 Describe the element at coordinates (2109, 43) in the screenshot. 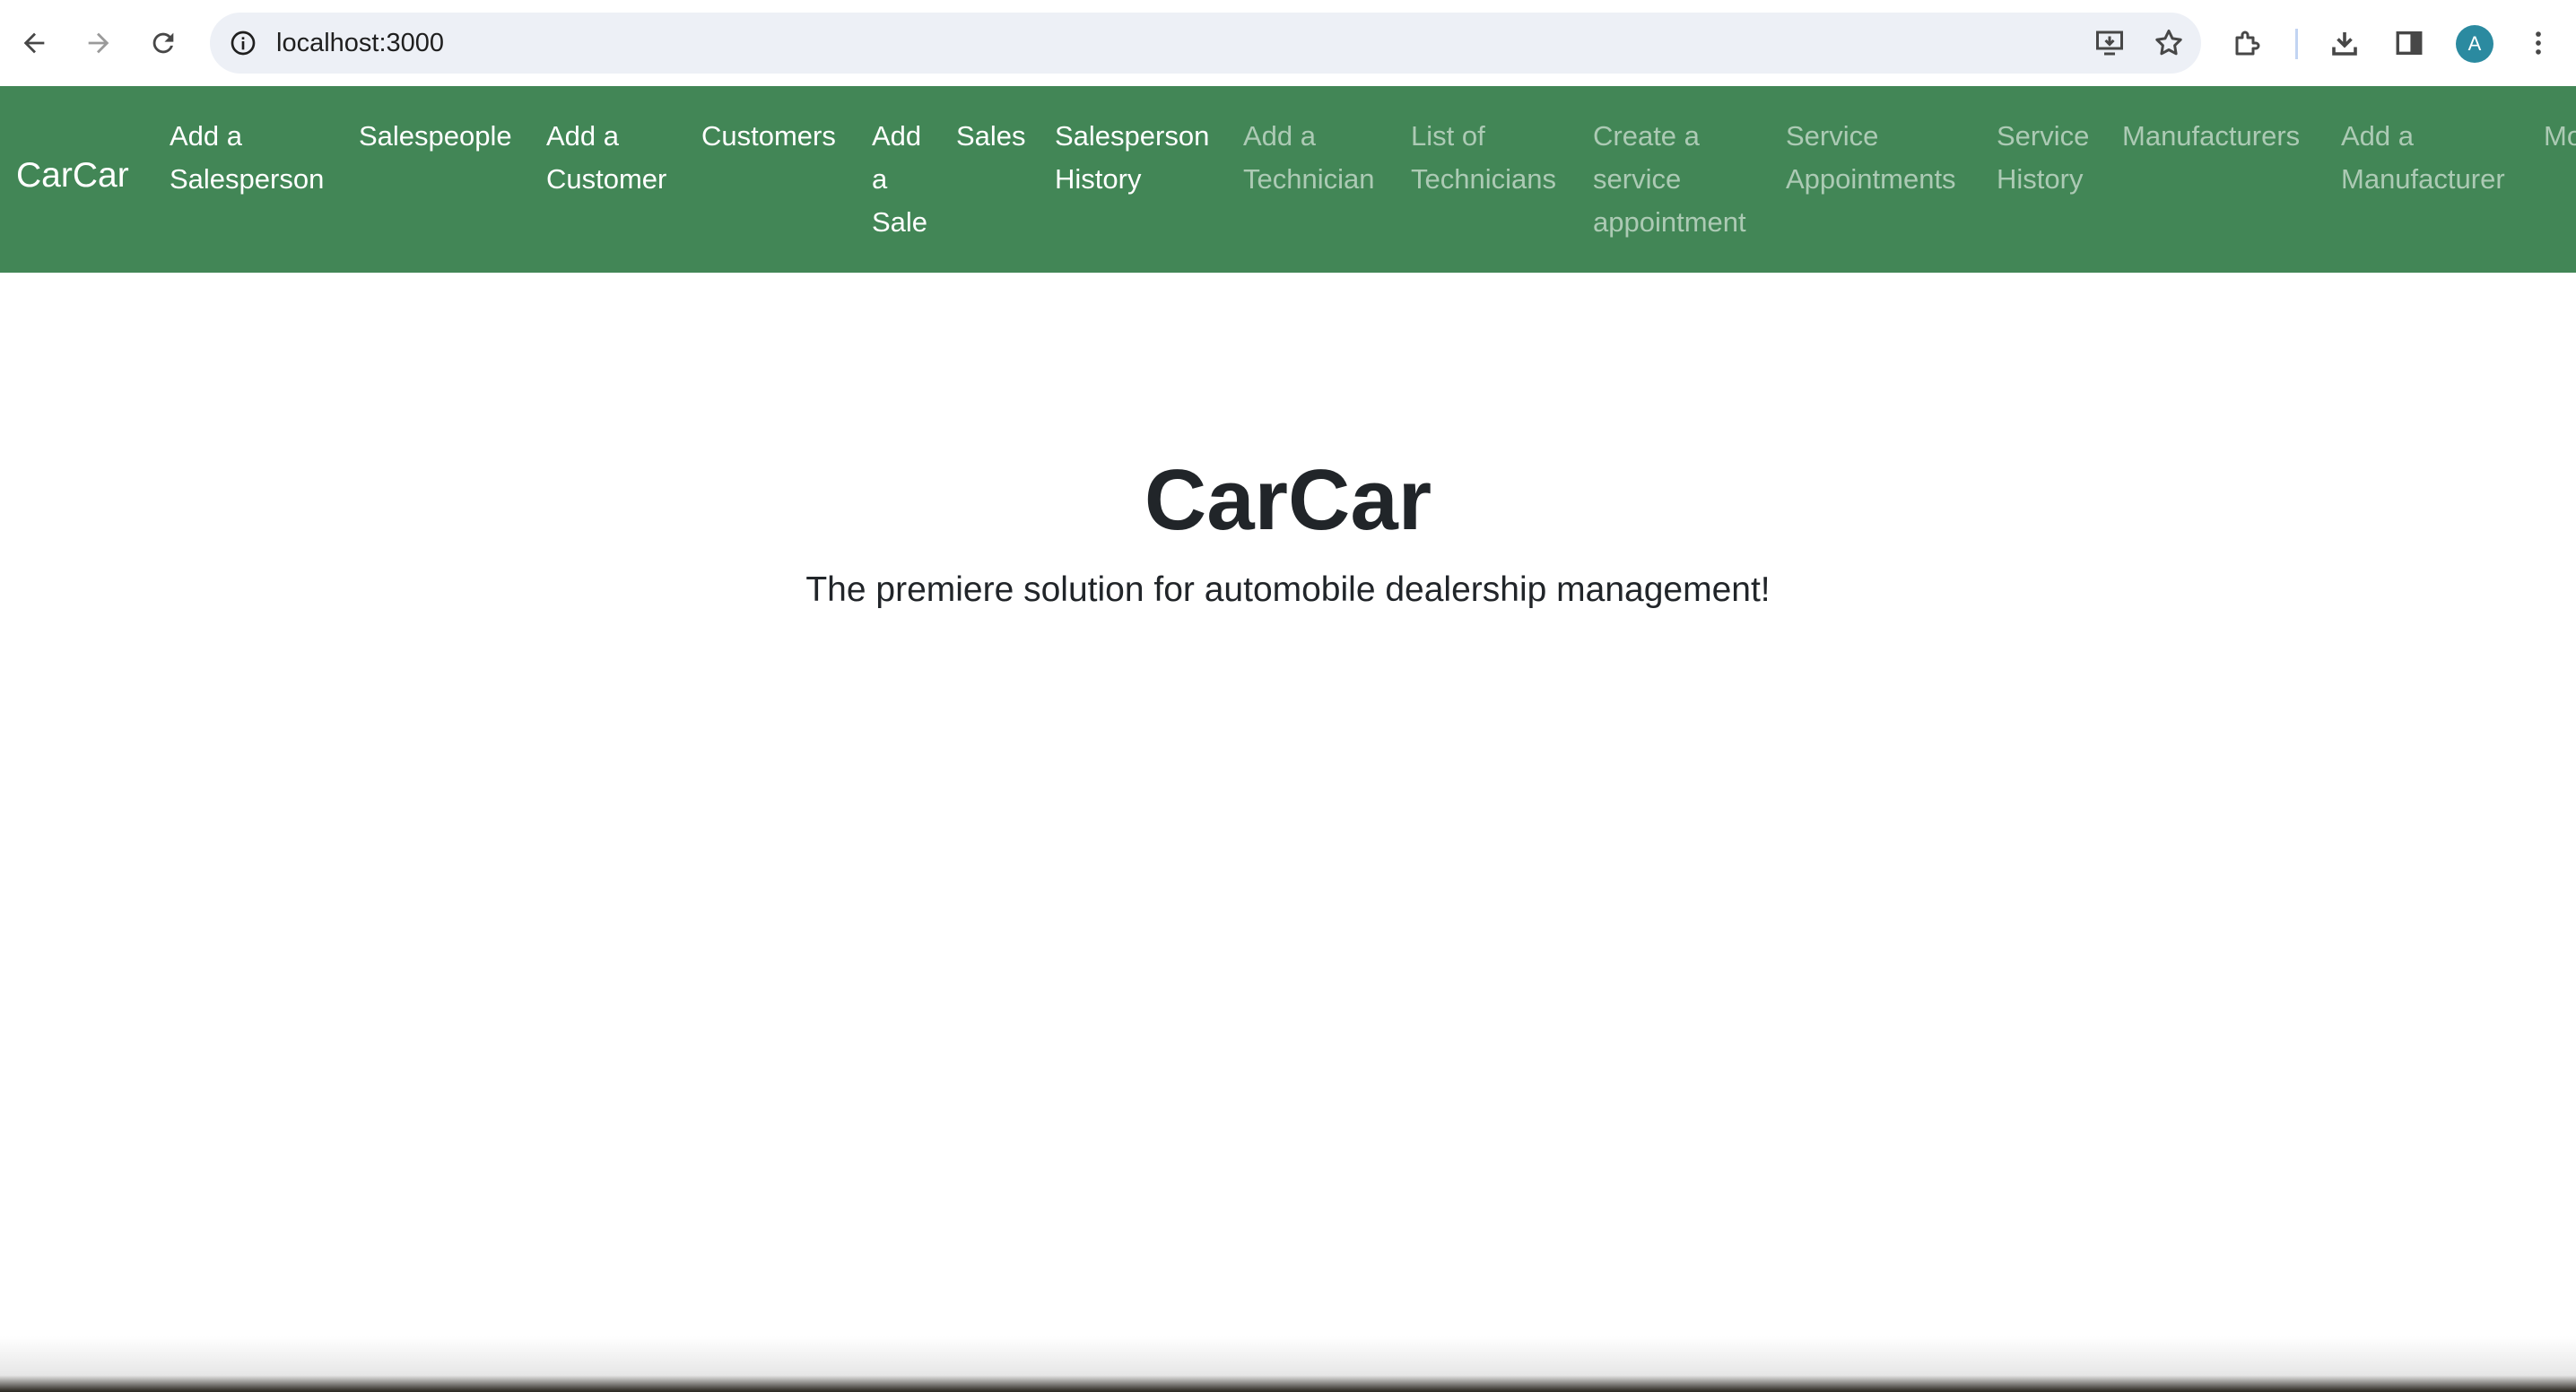

I see `install-app-icon` at that location.